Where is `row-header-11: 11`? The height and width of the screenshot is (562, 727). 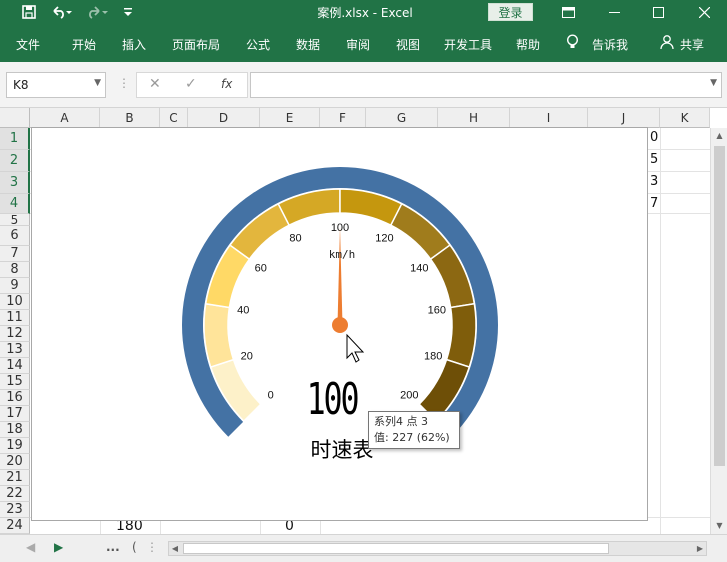
row-header-11: 11 is located at coordinates (15, 318).